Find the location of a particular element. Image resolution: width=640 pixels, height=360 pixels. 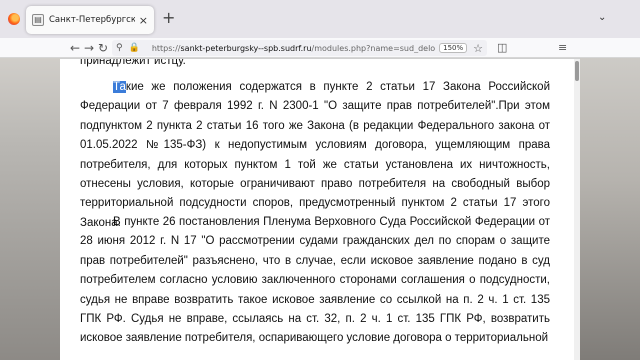

menu-hamburger-icon: ≡ is located at coordinates (562, 47).